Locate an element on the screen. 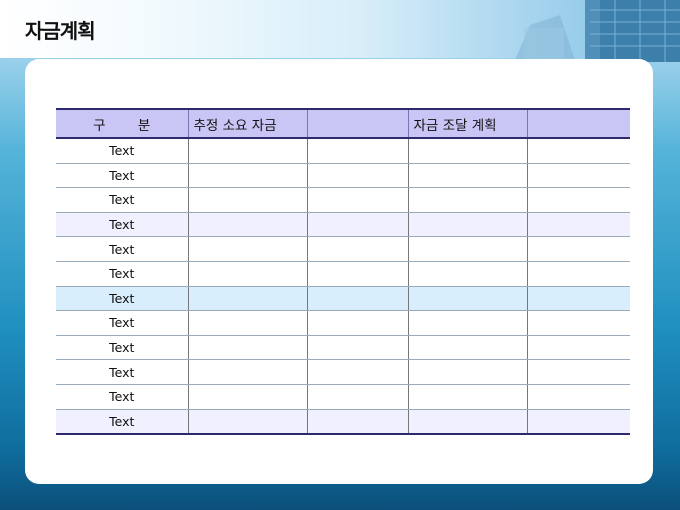 The image size is (680, 510). header-estimated-funds: 추정 소요 자금 is located at coordinates (247, 123).